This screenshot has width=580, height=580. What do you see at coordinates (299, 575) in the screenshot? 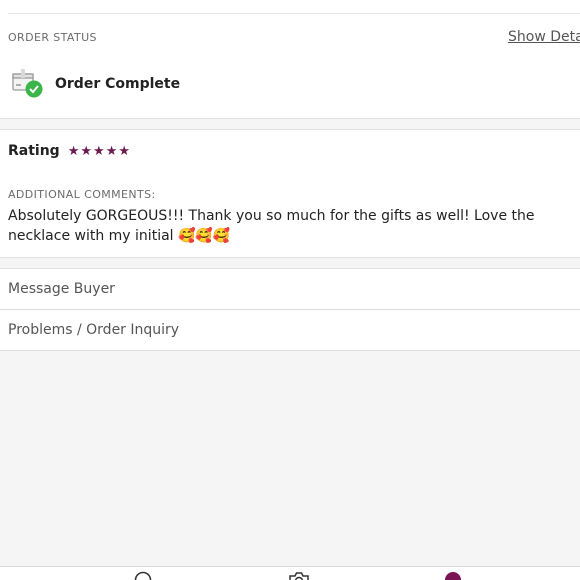
I see `camera-icon` at bounding box center [299, 575].